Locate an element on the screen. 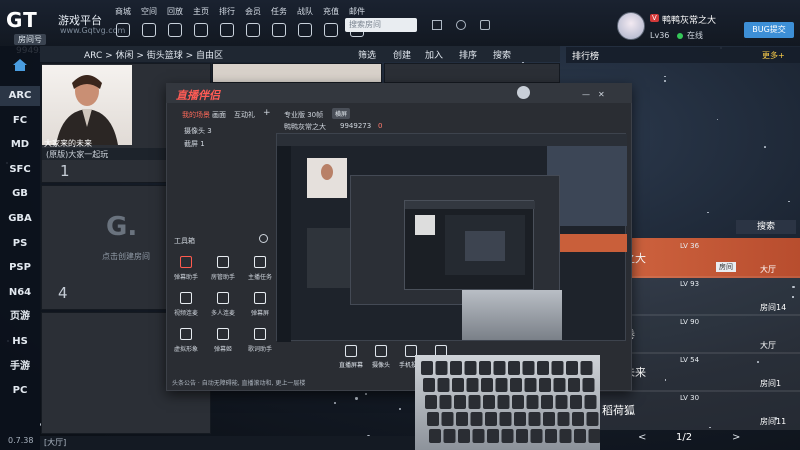  nav-label: 商城 is located at coordinates (123, 11).